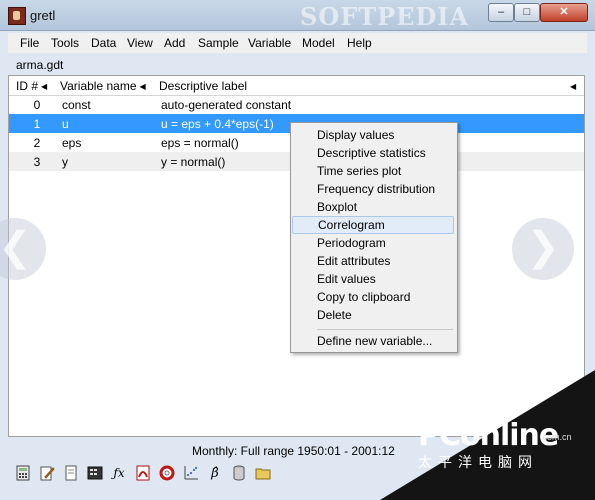 The height and width of the screenshot is (500, 595). What do you see at coordinates (95, 473) in the screenshot?
I see `console-icon` at bounding box center [95, 473].